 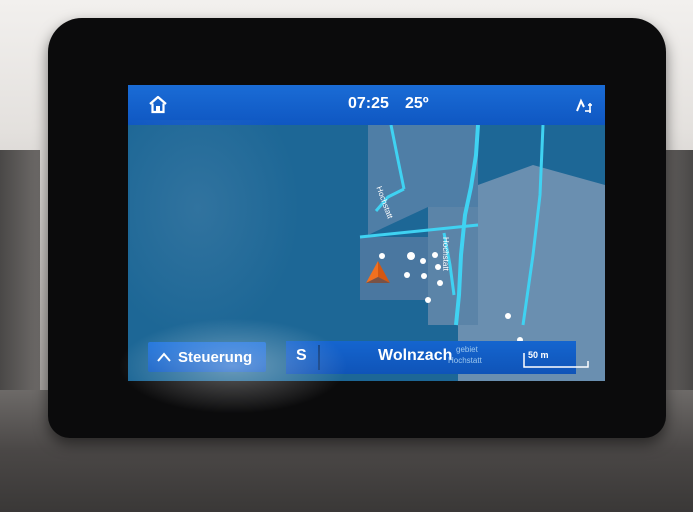 What do you see at coordinates (394, 268) in the screenshot?
I see `land-area` at bounding box center [394, 268].